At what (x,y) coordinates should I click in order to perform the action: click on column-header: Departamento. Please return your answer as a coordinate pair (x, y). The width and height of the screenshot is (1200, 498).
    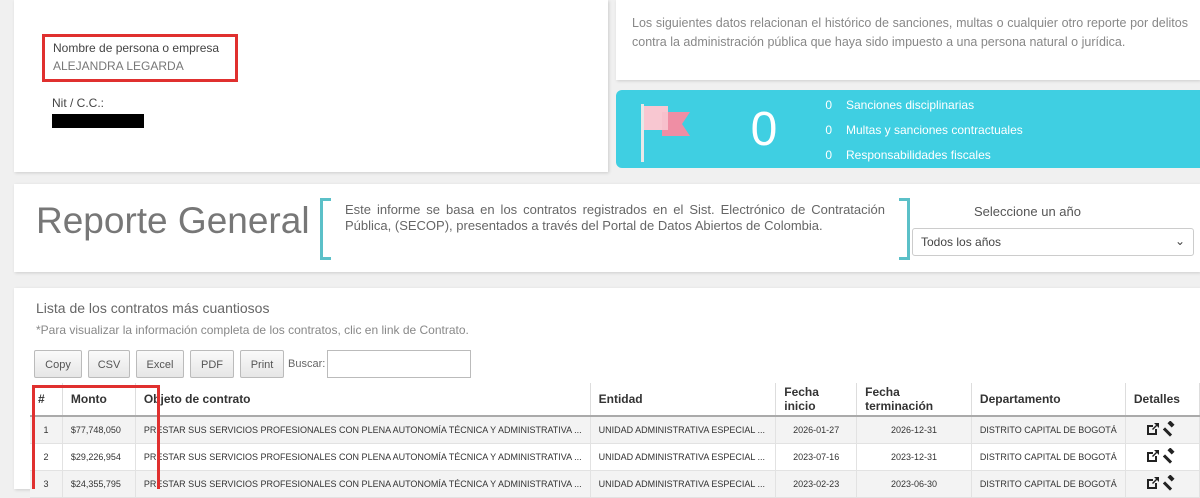
    Looking at the image, I should click on (1048, 400).